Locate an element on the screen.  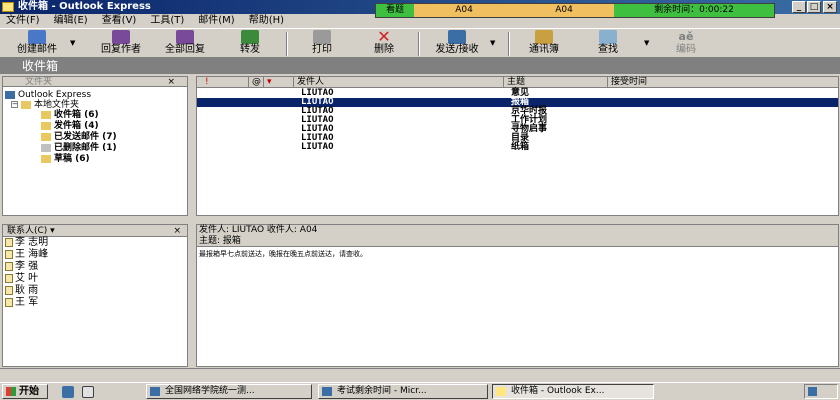
contact-item: 王 军 is located at coordinates (21, 303).